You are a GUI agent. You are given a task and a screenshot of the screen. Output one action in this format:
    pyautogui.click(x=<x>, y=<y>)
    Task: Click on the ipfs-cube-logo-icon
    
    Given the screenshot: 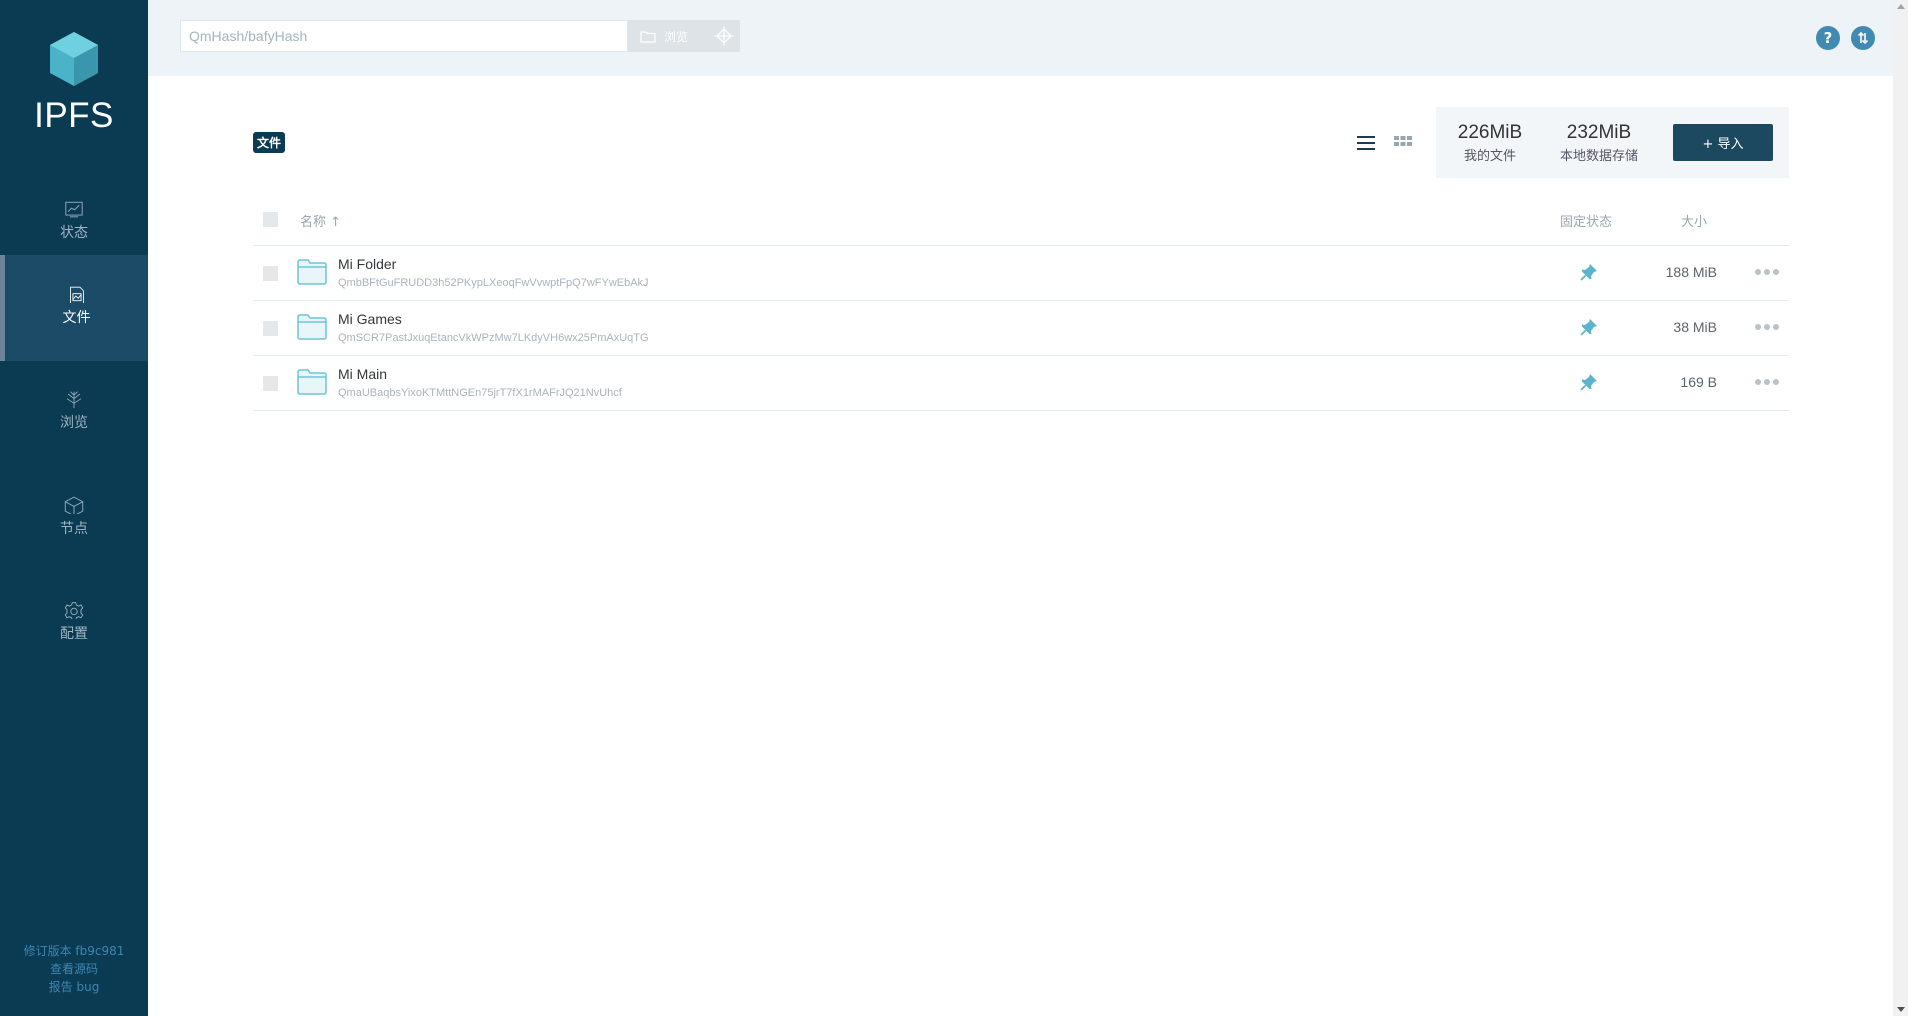 What is the action you would take?
    pyautogui.click(x=74, y=59)
    